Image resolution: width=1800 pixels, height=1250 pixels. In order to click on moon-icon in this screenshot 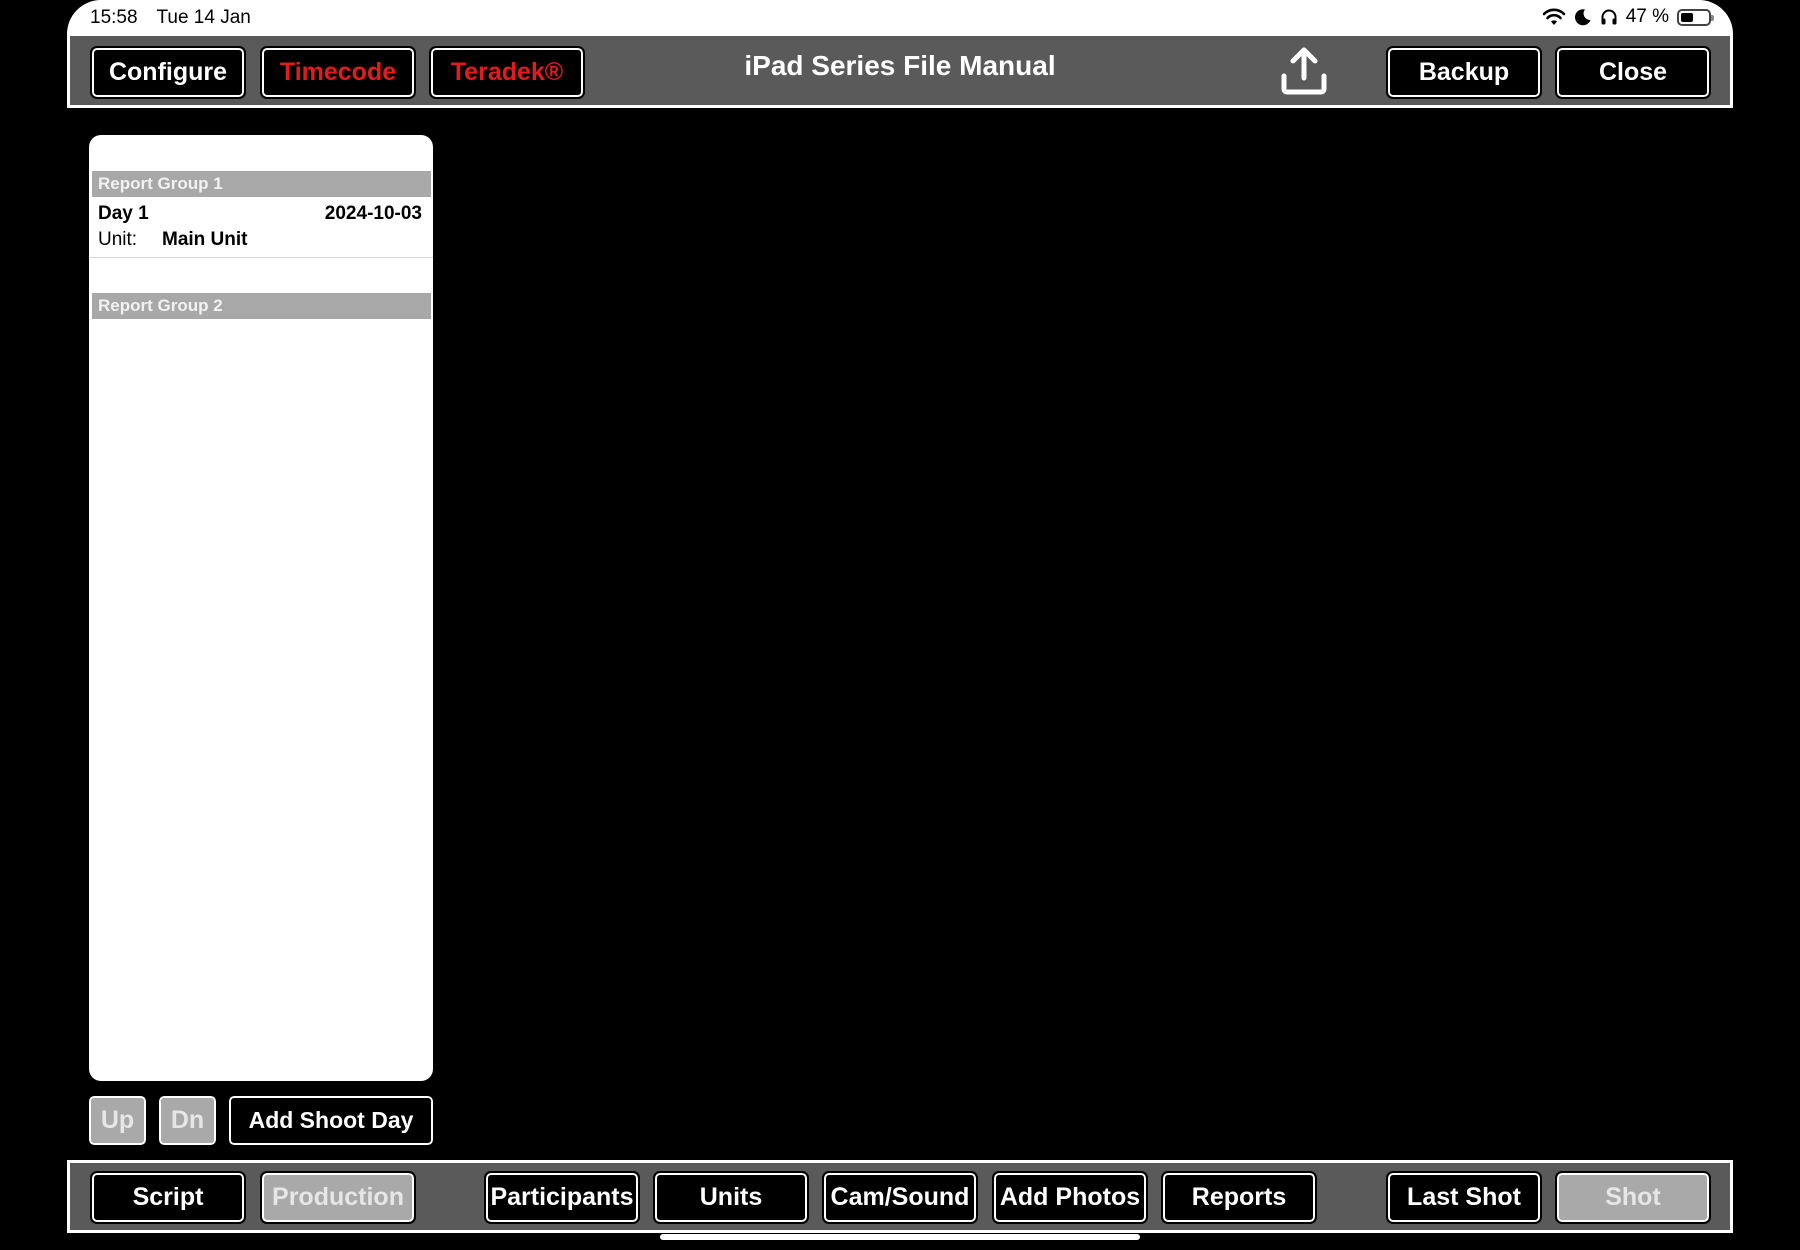, I will do `click(1582, 17)`.